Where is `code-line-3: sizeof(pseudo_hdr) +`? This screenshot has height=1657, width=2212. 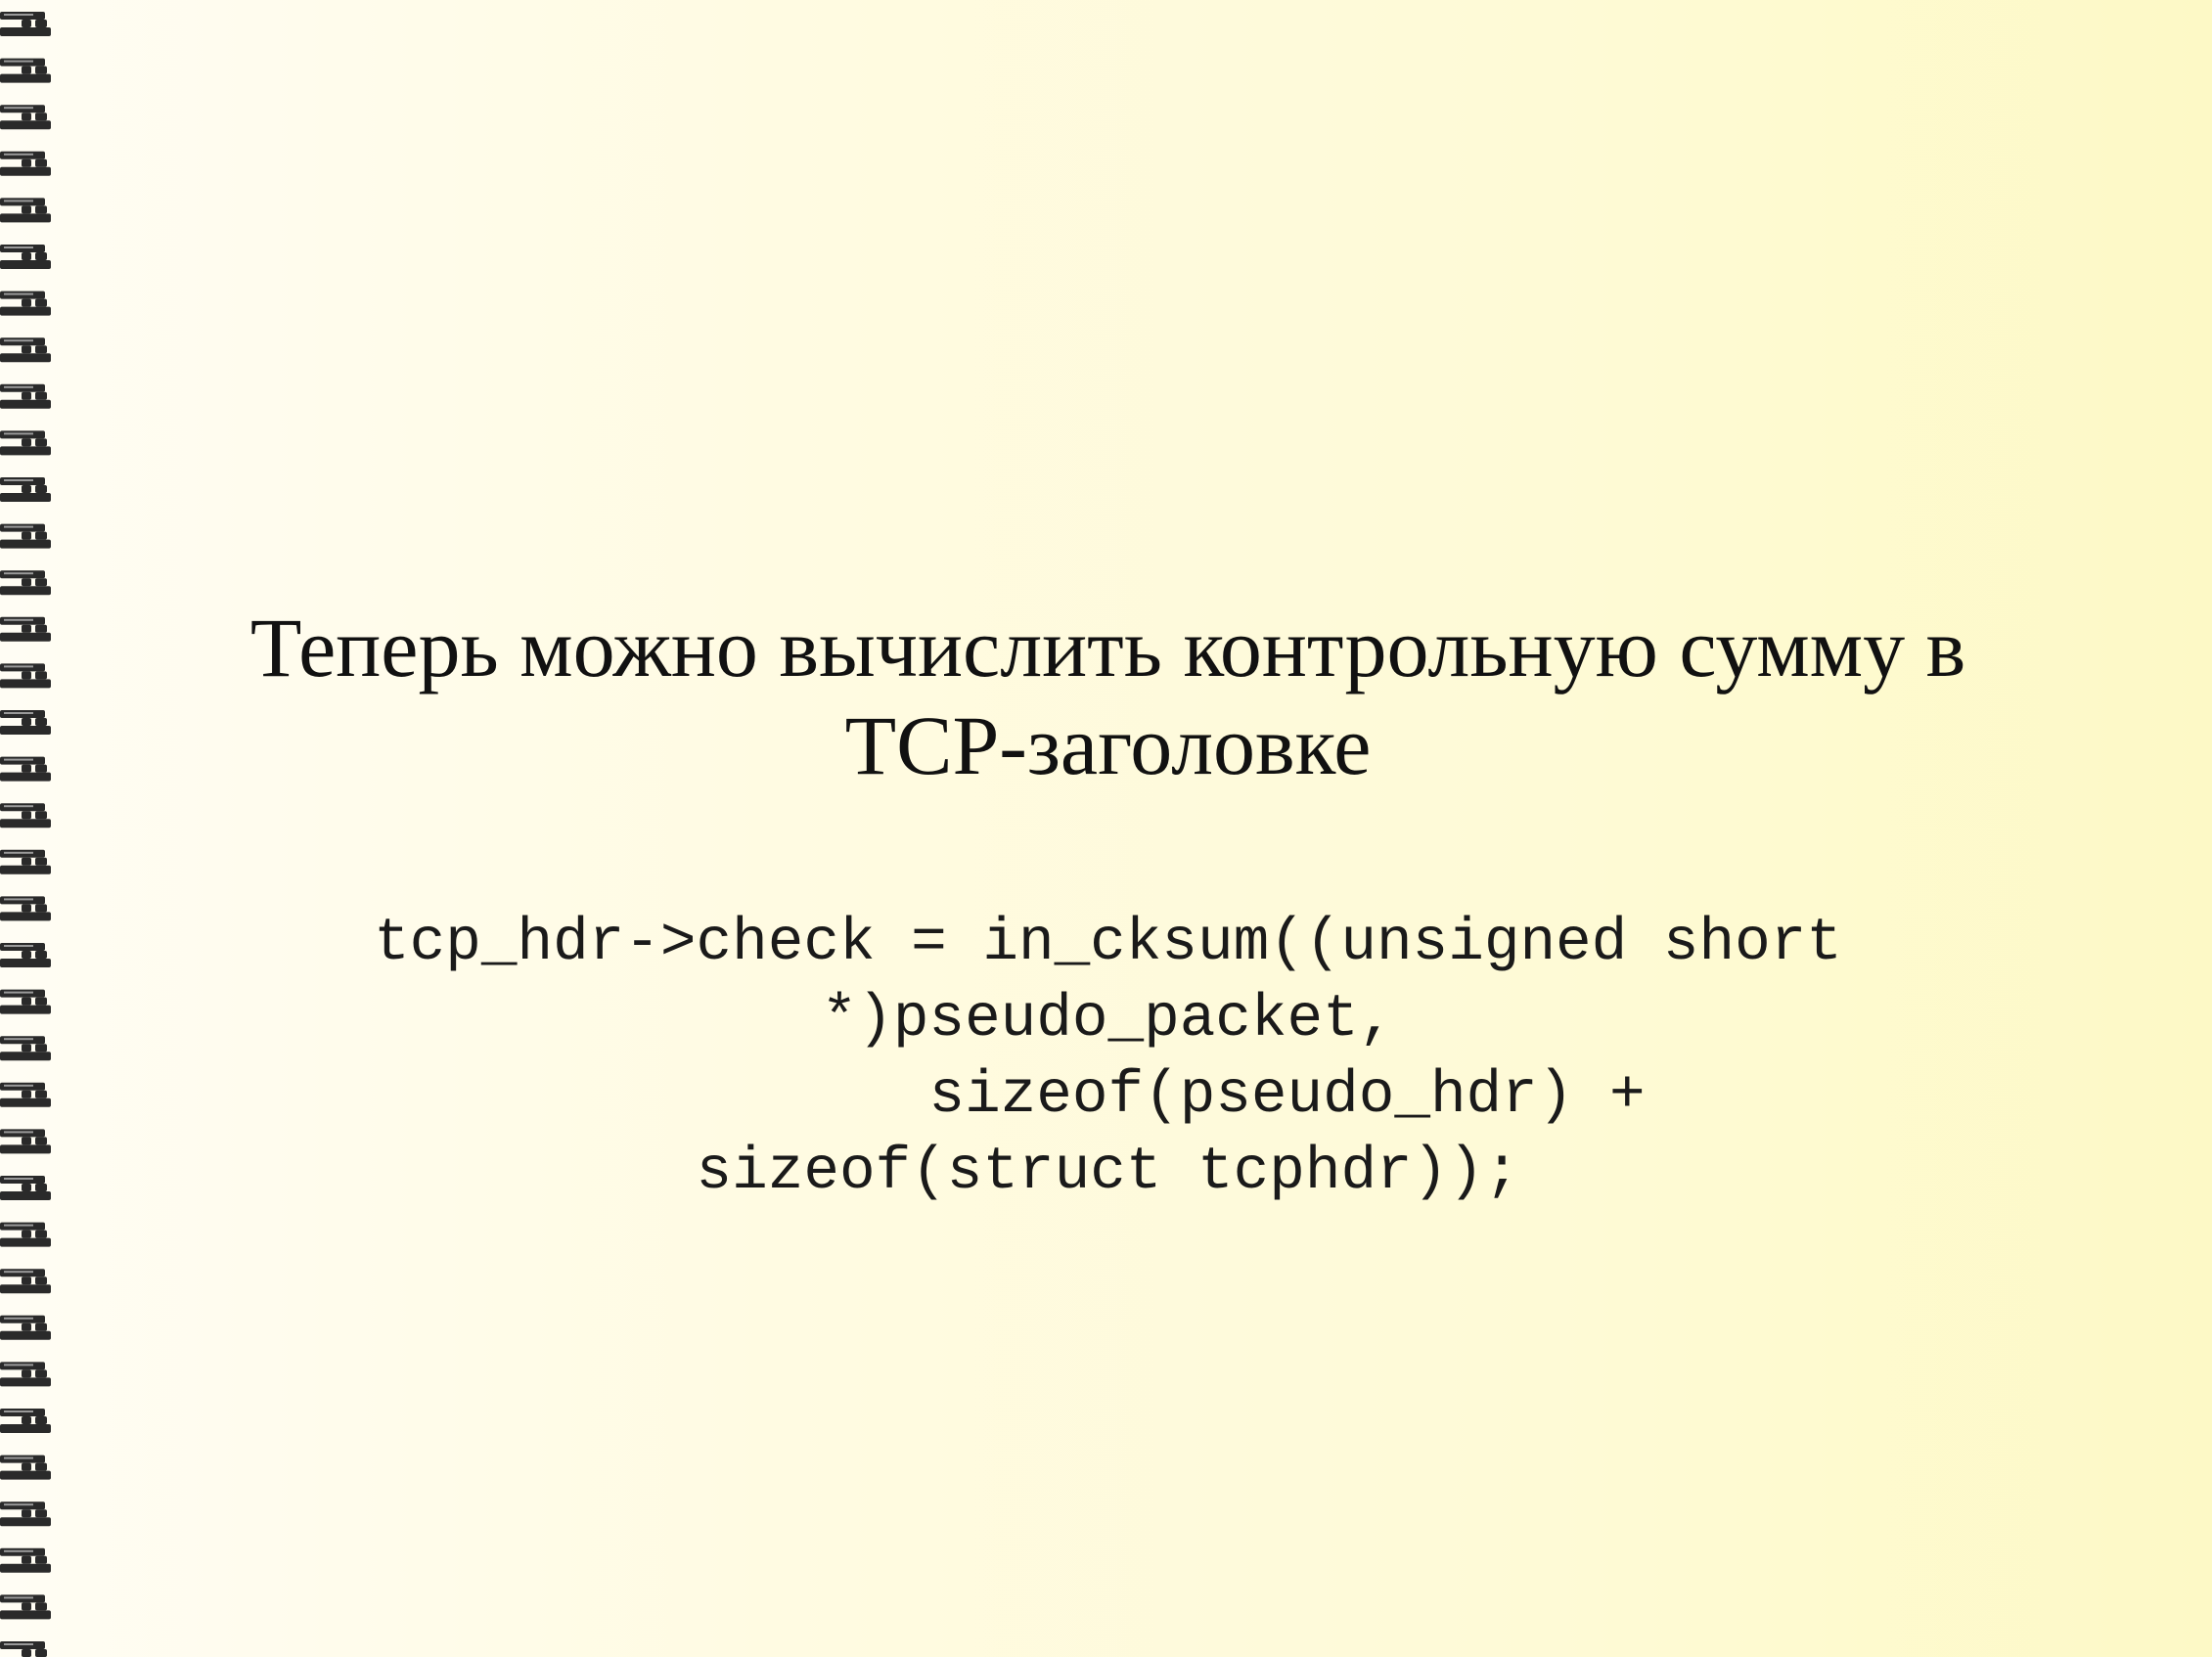
code-line-3: sizeof(pseudo_hdr) + is located at coordinates (1108, 1096).